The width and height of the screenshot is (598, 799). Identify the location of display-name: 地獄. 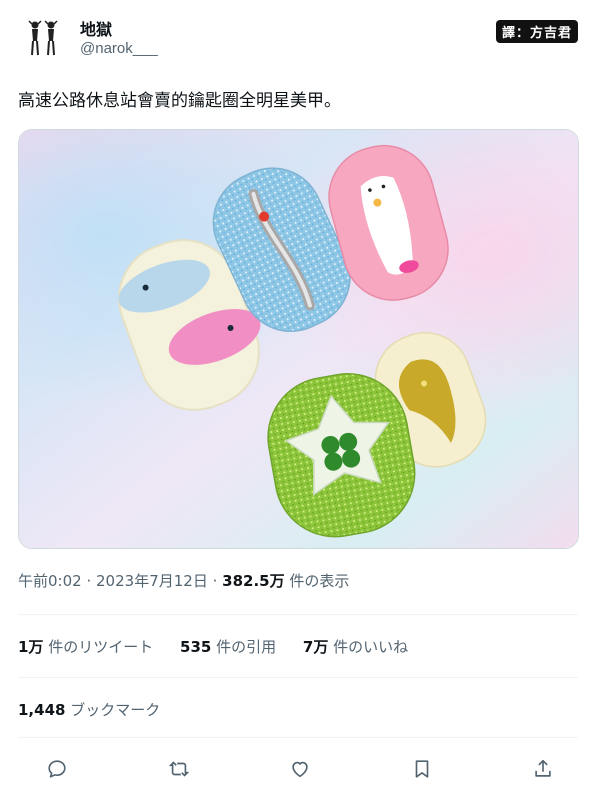
(96, 28).